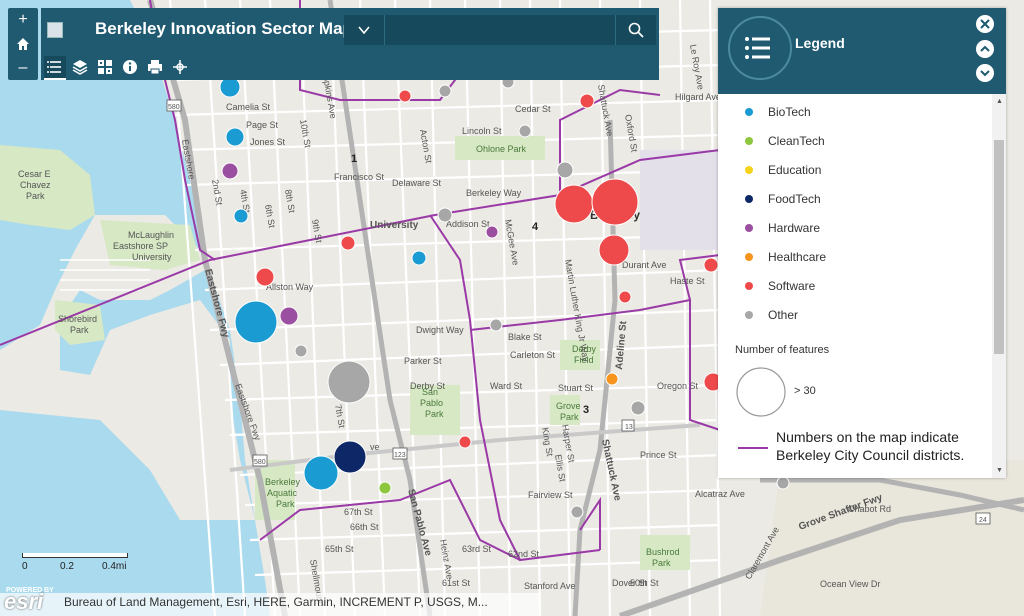 This screenshot has height=616, width=1024. What do you see at coordinates (290, 201) in the screenshot?
I see `street-label: 8th St` at bounding box center [290, 201].